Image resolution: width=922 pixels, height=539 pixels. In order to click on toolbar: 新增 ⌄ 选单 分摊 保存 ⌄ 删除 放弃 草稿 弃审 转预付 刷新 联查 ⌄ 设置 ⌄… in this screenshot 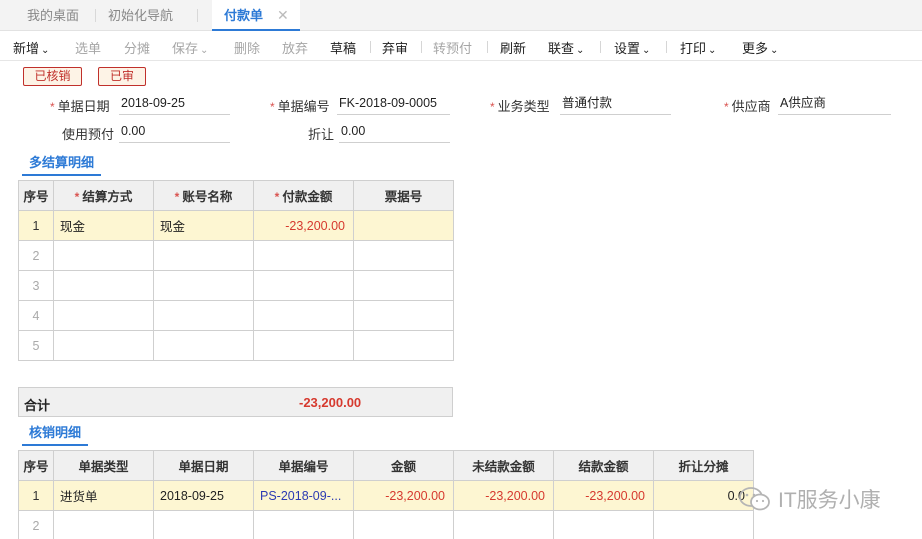, I will do `click(461, 46)`.